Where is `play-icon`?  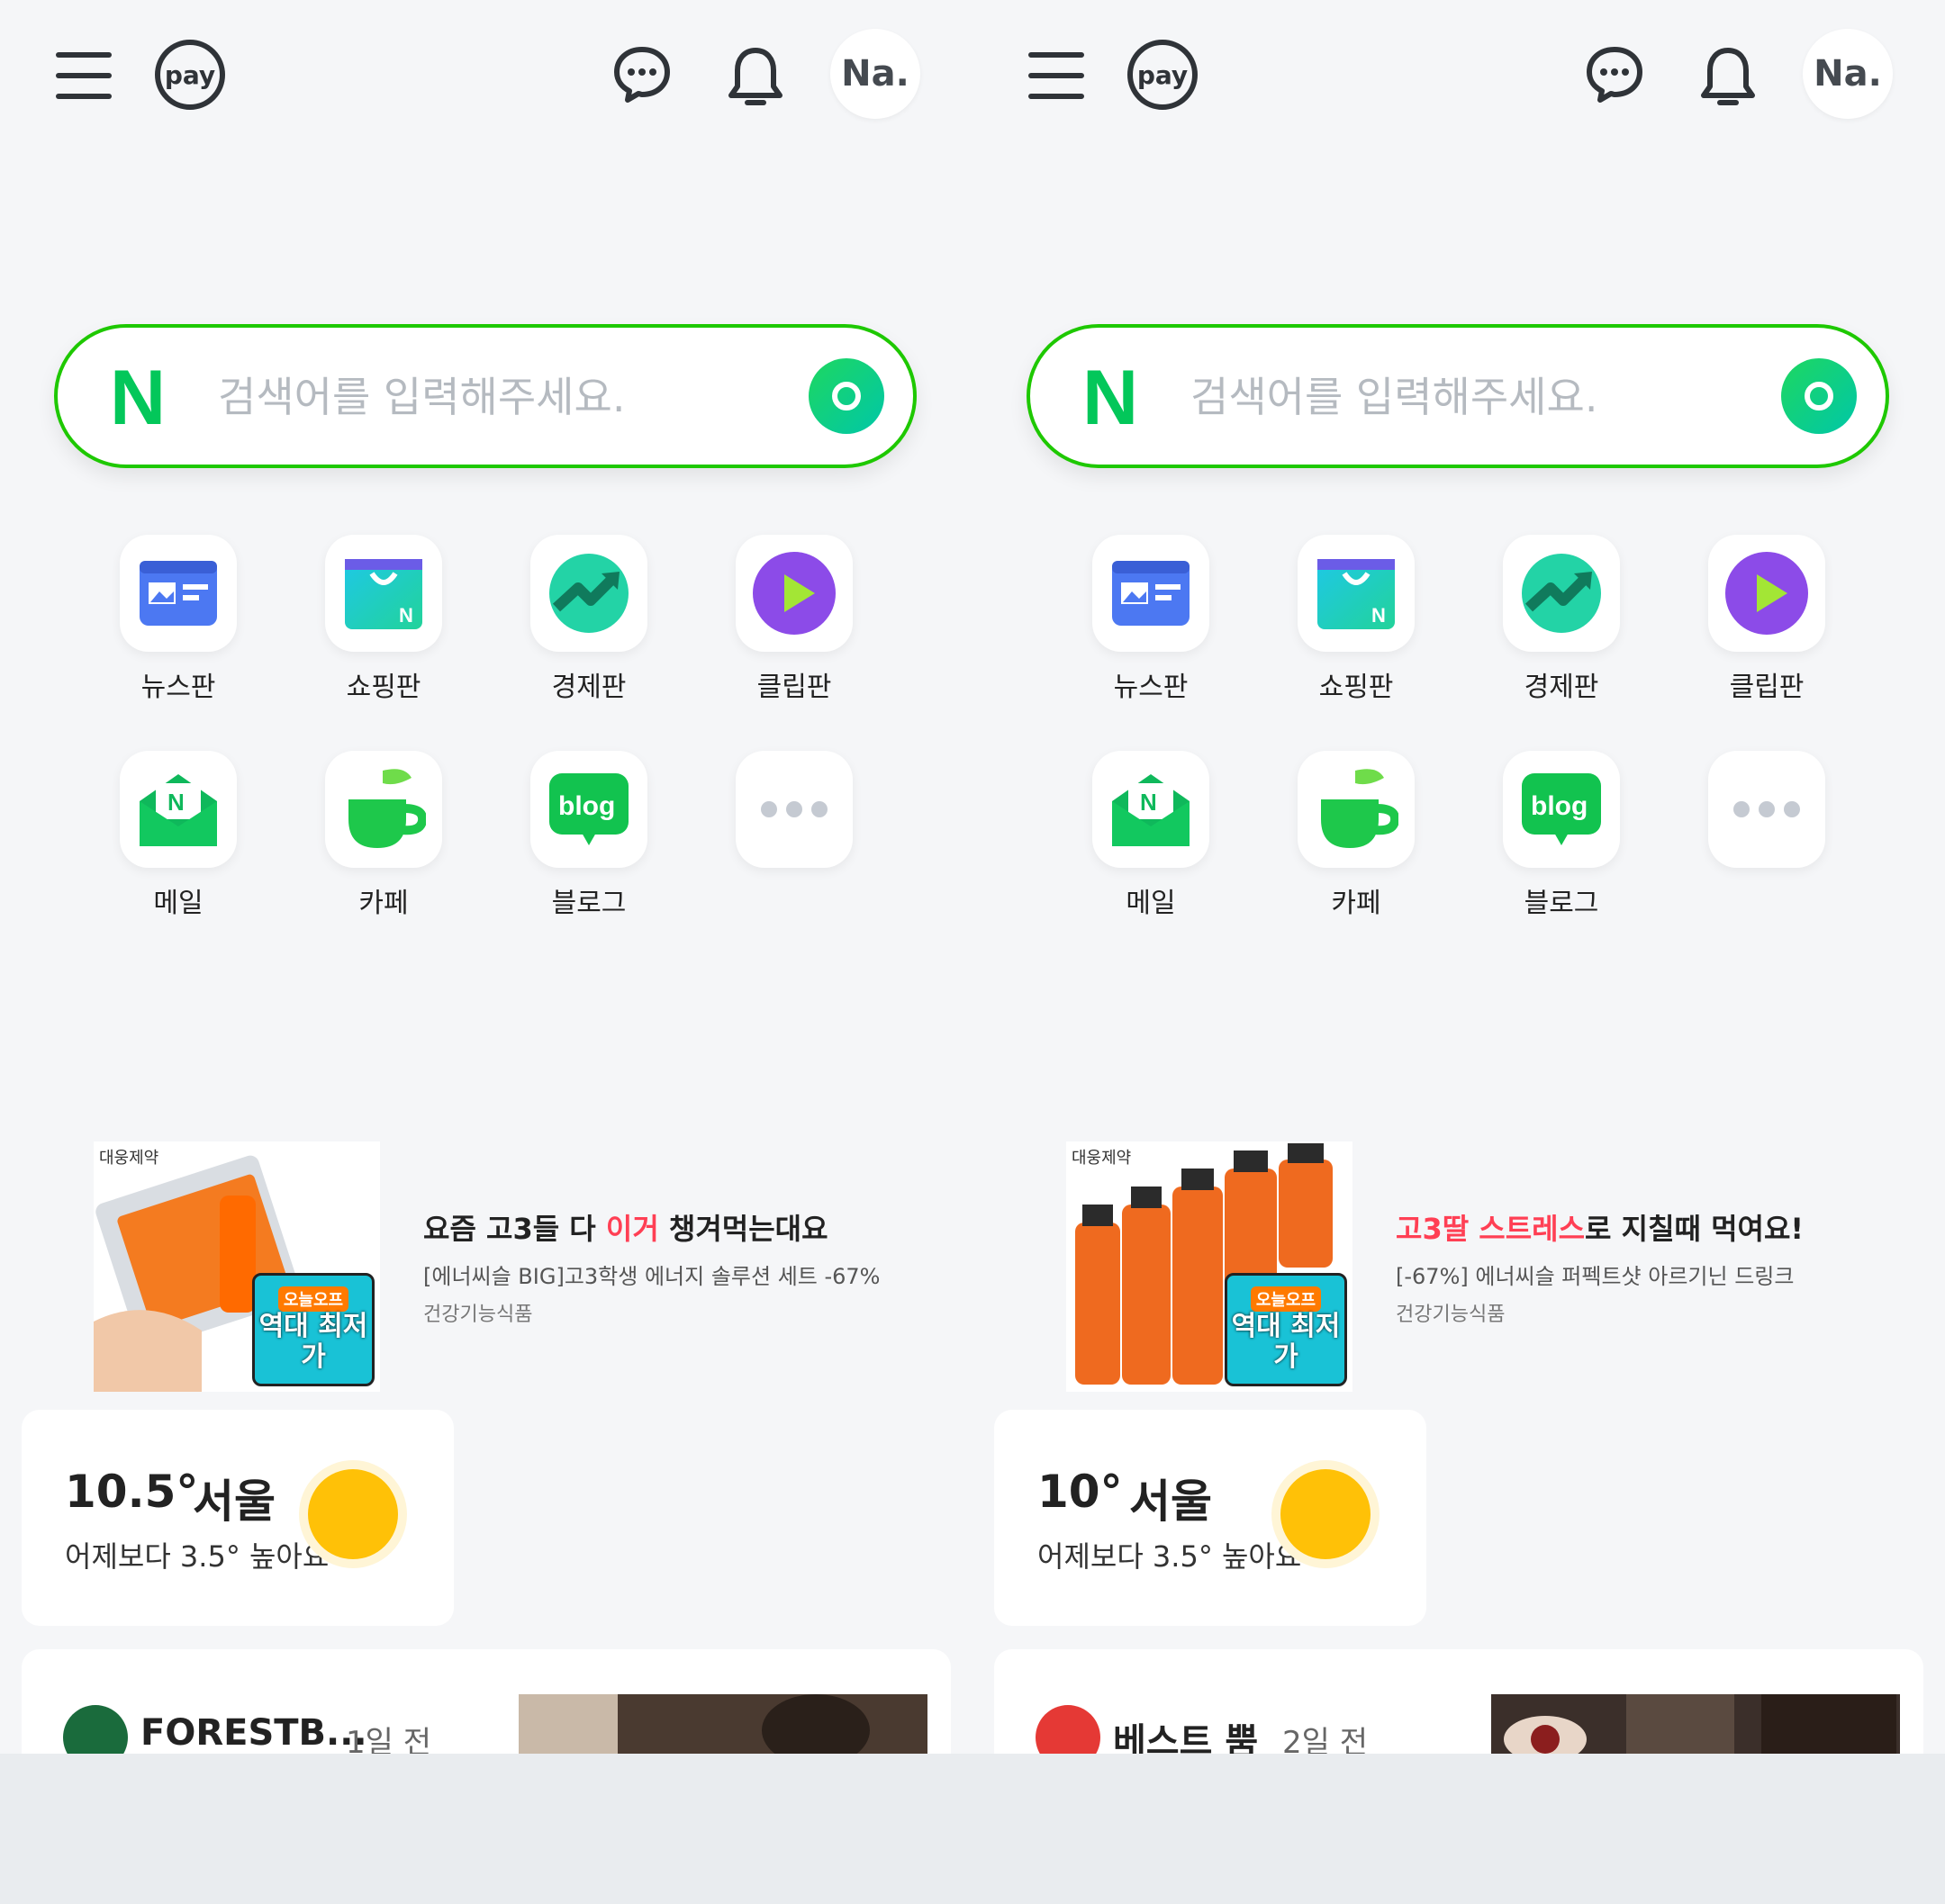
play-icon is located at coordinates (1766, 593).